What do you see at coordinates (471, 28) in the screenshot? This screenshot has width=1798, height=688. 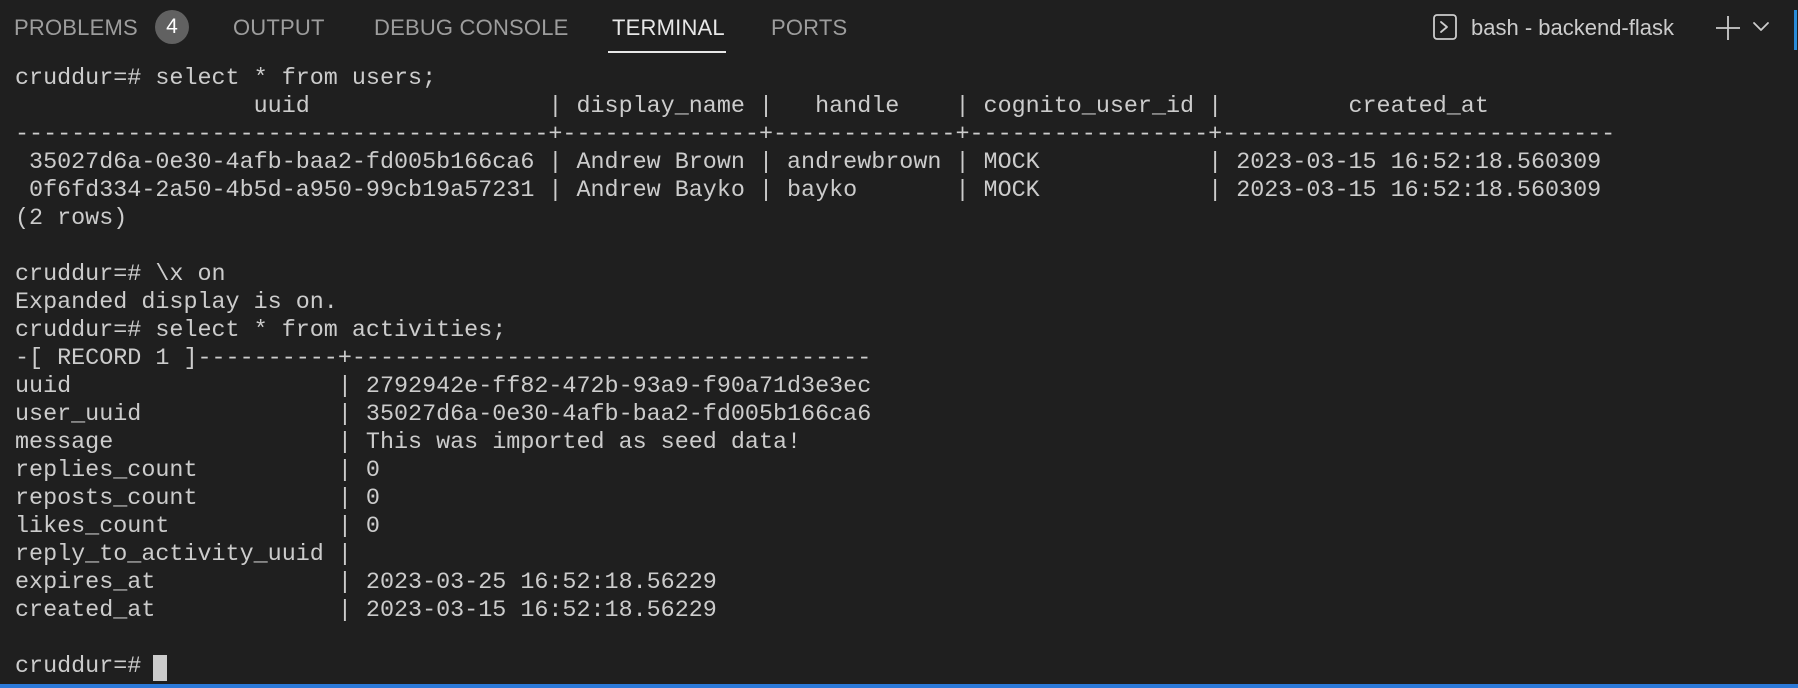 I see `tab-debug-console: DEBUG CONSOLE` at bounding box center [471, 28].